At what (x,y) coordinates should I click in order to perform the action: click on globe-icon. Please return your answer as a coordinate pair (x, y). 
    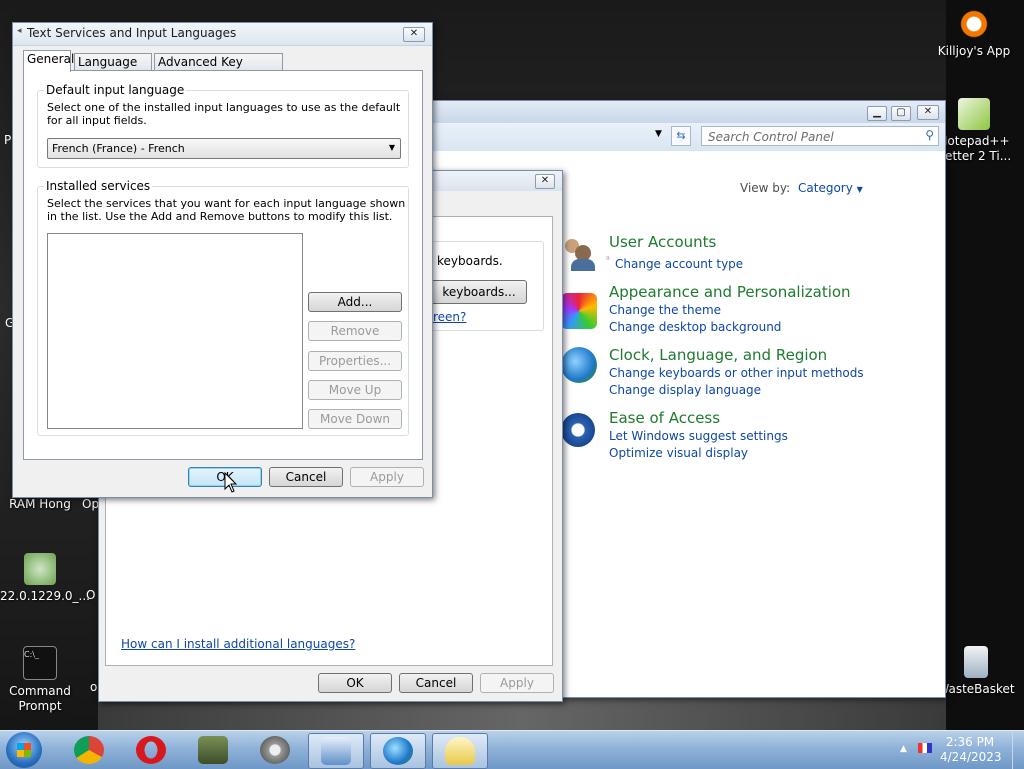
    Looking at the image, I should click on (398, 751).